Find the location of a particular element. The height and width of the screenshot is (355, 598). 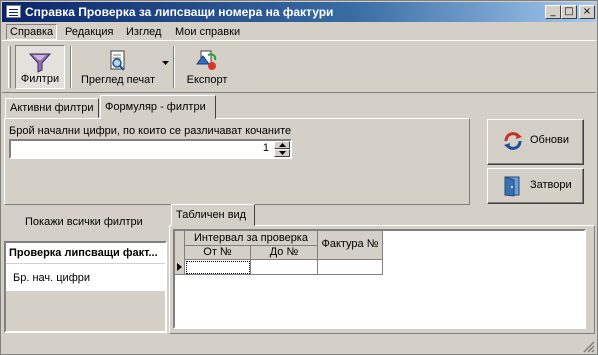

close-window-button: × is located at coordinates (587, 12).